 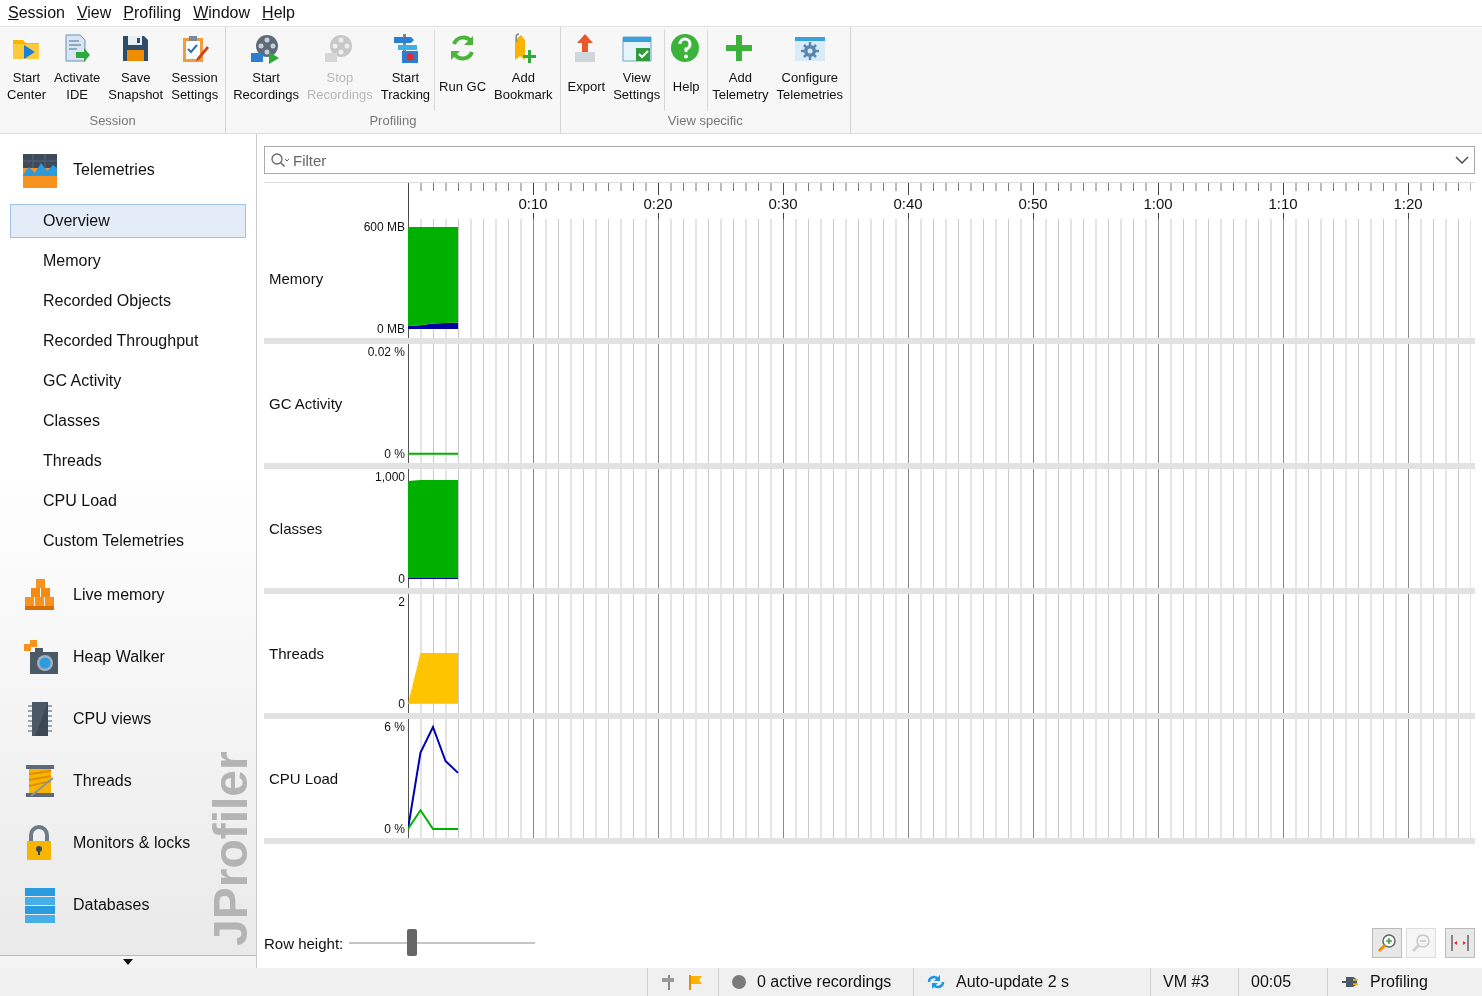 I want to click on time-tick-label: 0:10, so click(x=533, y=203).